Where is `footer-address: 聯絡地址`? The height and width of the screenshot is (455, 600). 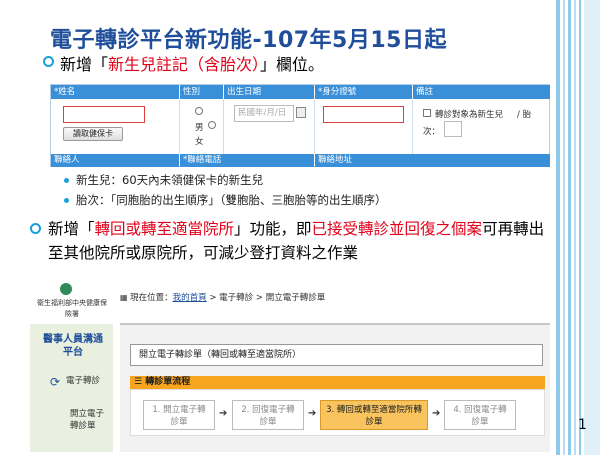 footer-address: 聯絡地址 is located at coordinates (432, 160).